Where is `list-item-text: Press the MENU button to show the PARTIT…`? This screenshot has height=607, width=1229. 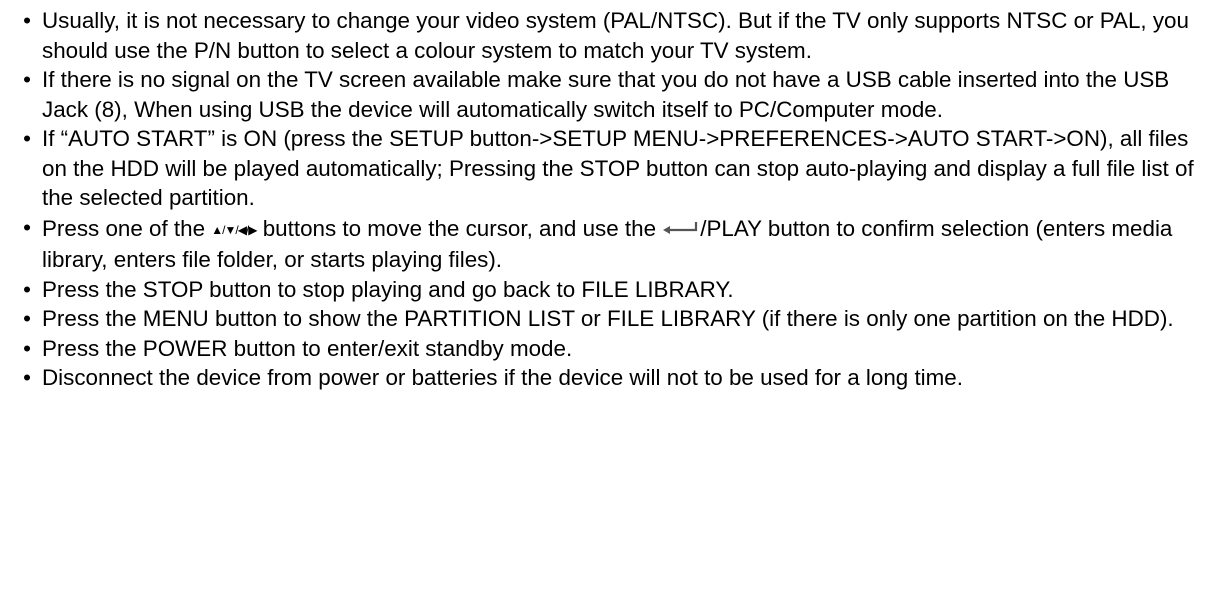 list-item-text: Press the MENU button to show the PARTIT… is located at coordinates (608, 318).